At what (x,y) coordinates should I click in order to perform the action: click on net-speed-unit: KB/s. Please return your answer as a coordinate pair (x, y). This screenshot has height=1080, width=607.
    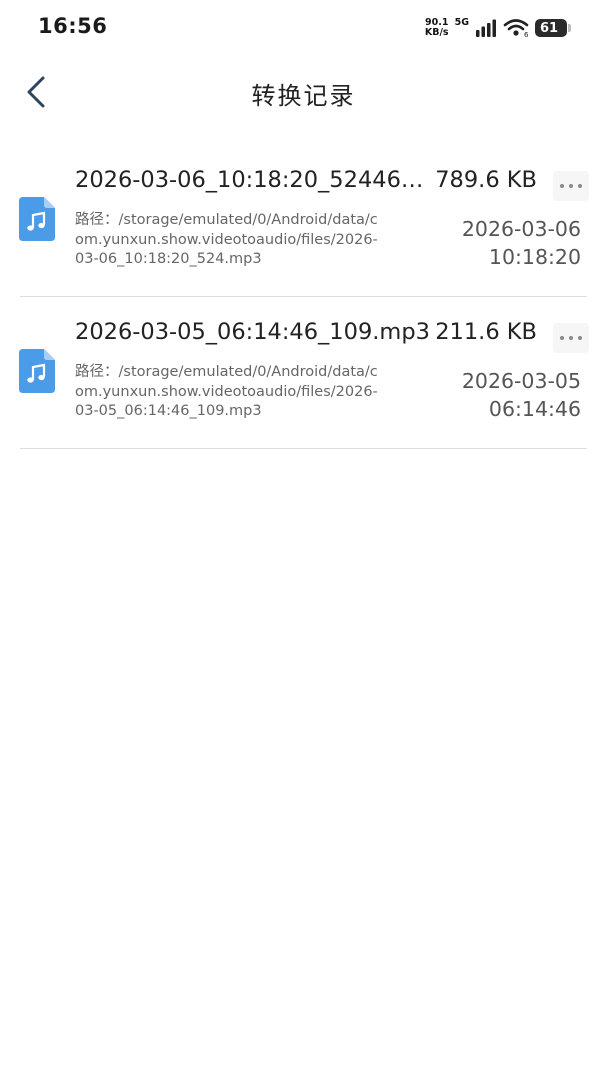
    Looking at the image, I should click on (436, 32).